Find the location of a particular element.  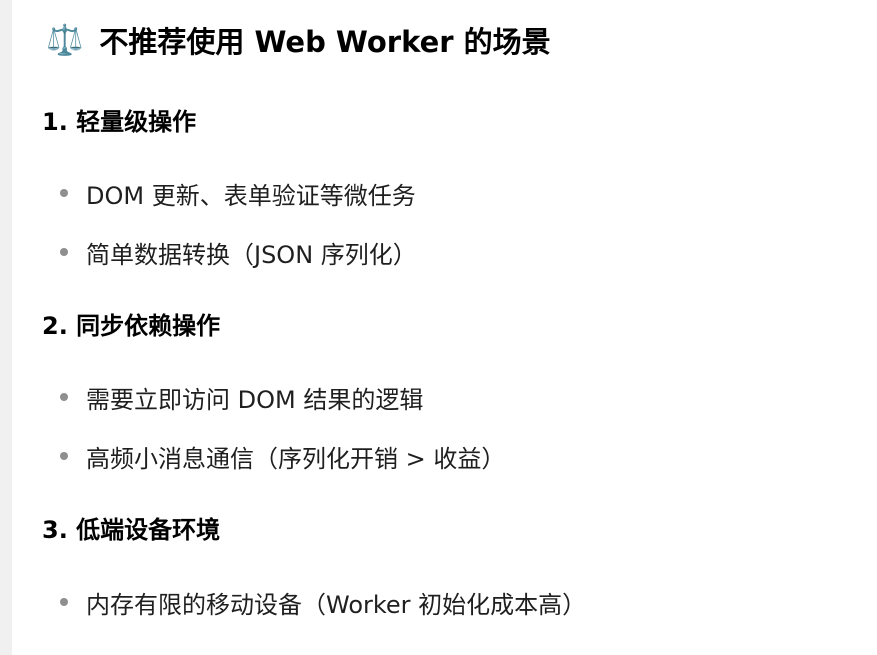

page-title-text: 不推荐使用 Web Worker 的场景 is located at coordinates (325, 42).